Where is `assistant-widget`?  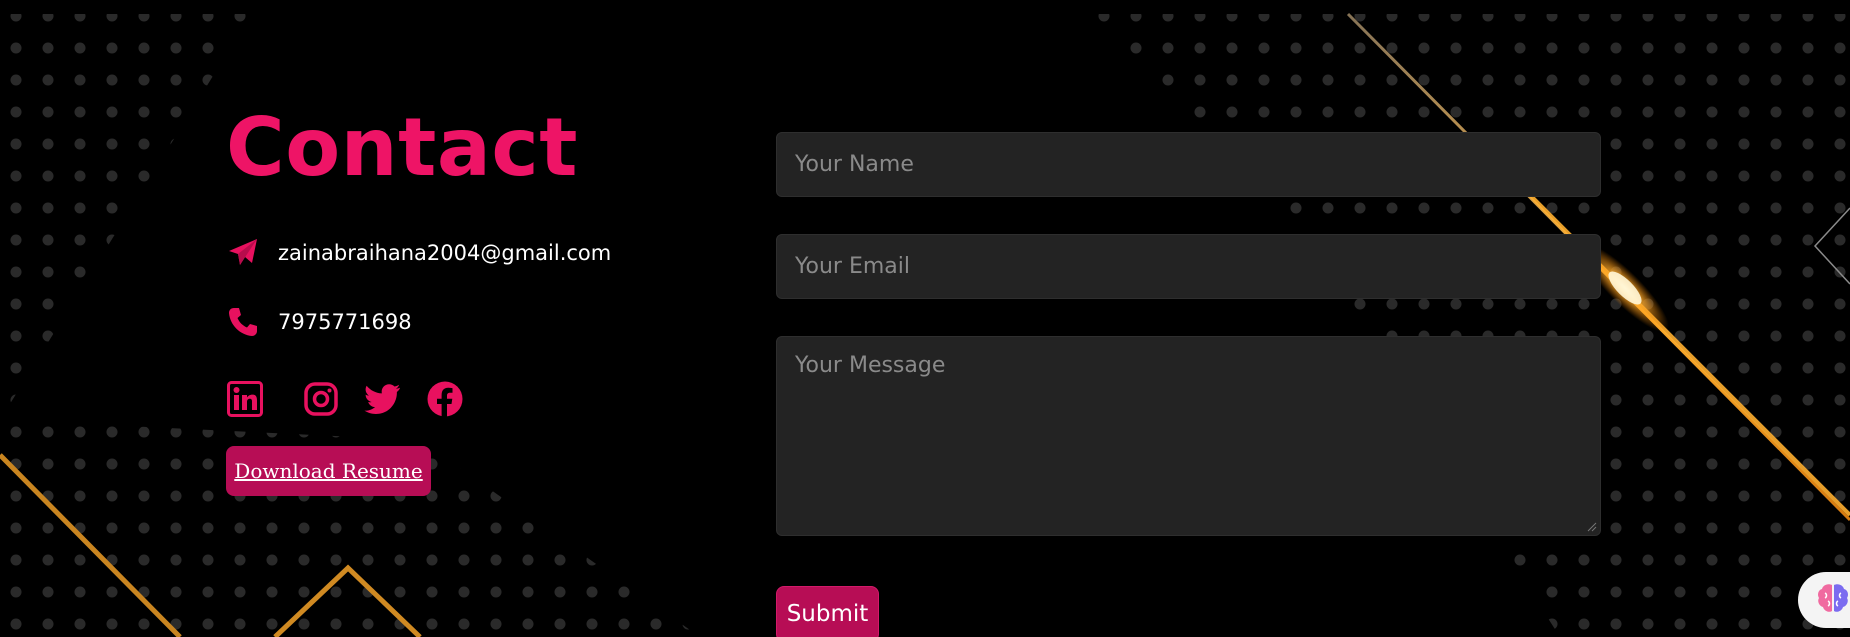 assistant-widget is located at coordinates (1824, 600).